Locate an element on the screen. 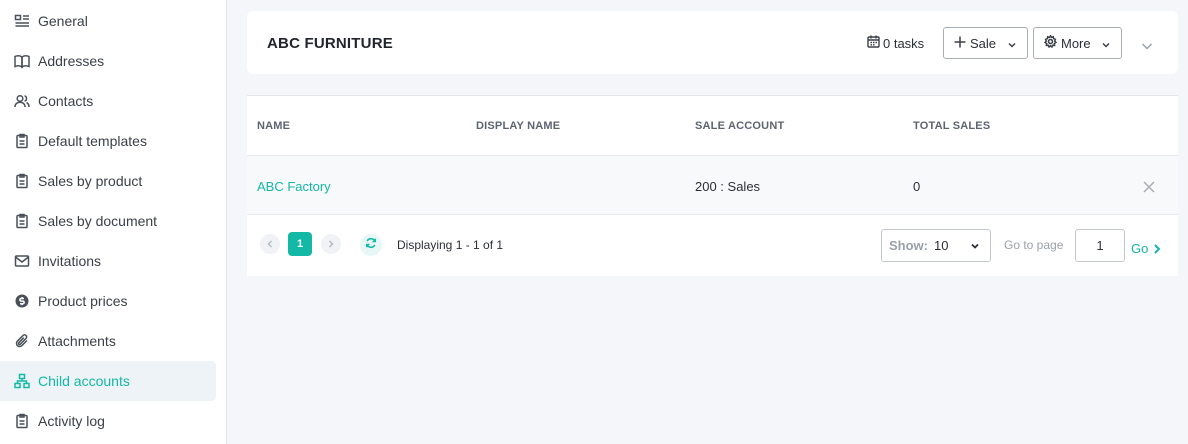  refresh-icon is located at coordinates (371, 245).